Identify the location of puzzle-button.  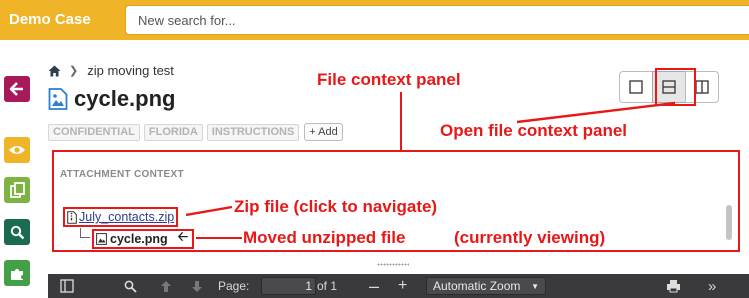
(17, 273).